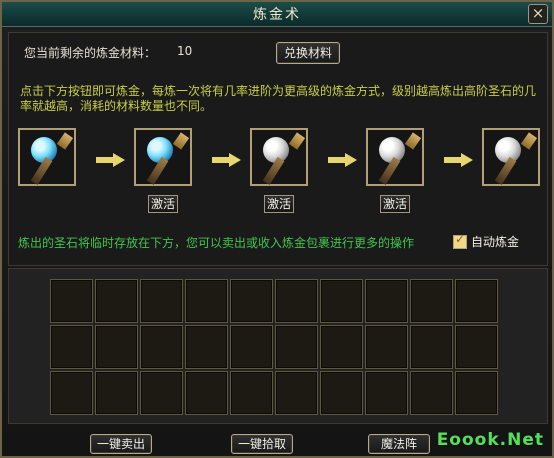  I want to click on pick-all-button: 一键拾取, so click(262, 444).